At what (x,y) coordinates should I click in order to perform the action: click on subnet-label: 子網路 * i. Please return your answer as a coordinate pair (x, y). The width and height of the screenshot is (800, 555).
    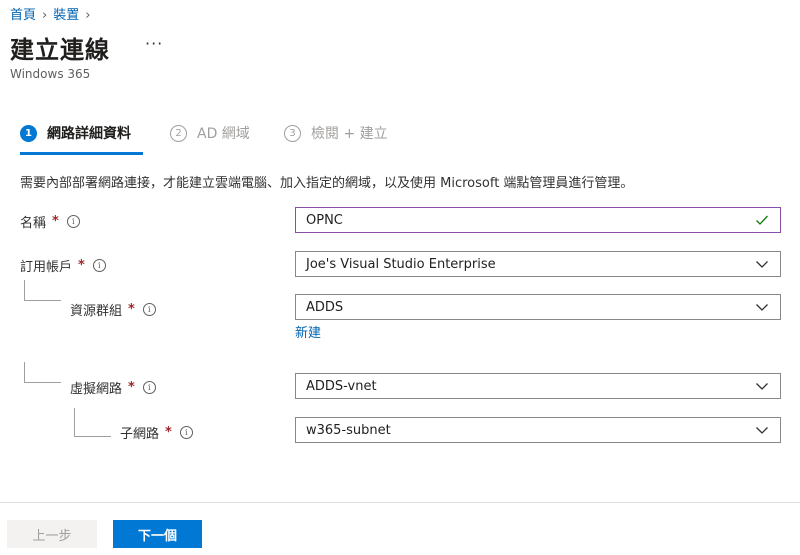
    Looking at the image, I should click on (156, 432).